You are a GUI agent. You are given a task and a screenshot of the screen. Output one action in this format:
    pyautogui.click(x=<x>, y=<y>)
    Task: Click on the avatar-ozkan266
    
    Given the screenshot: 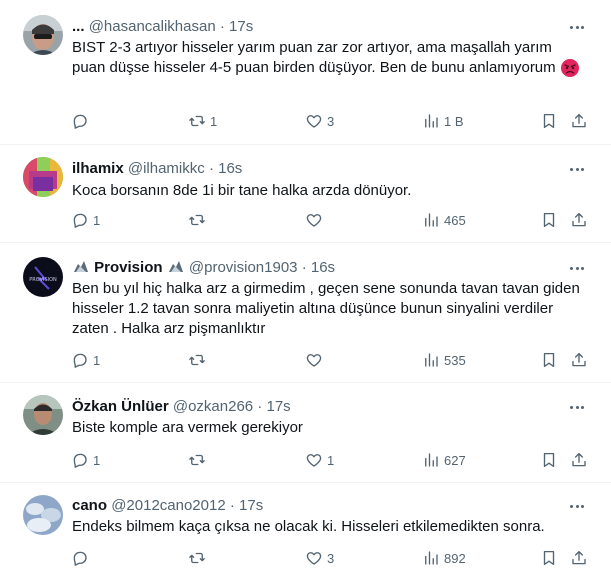 What is the action you would take?
    pyautogui.click(x=43, y=415)
    